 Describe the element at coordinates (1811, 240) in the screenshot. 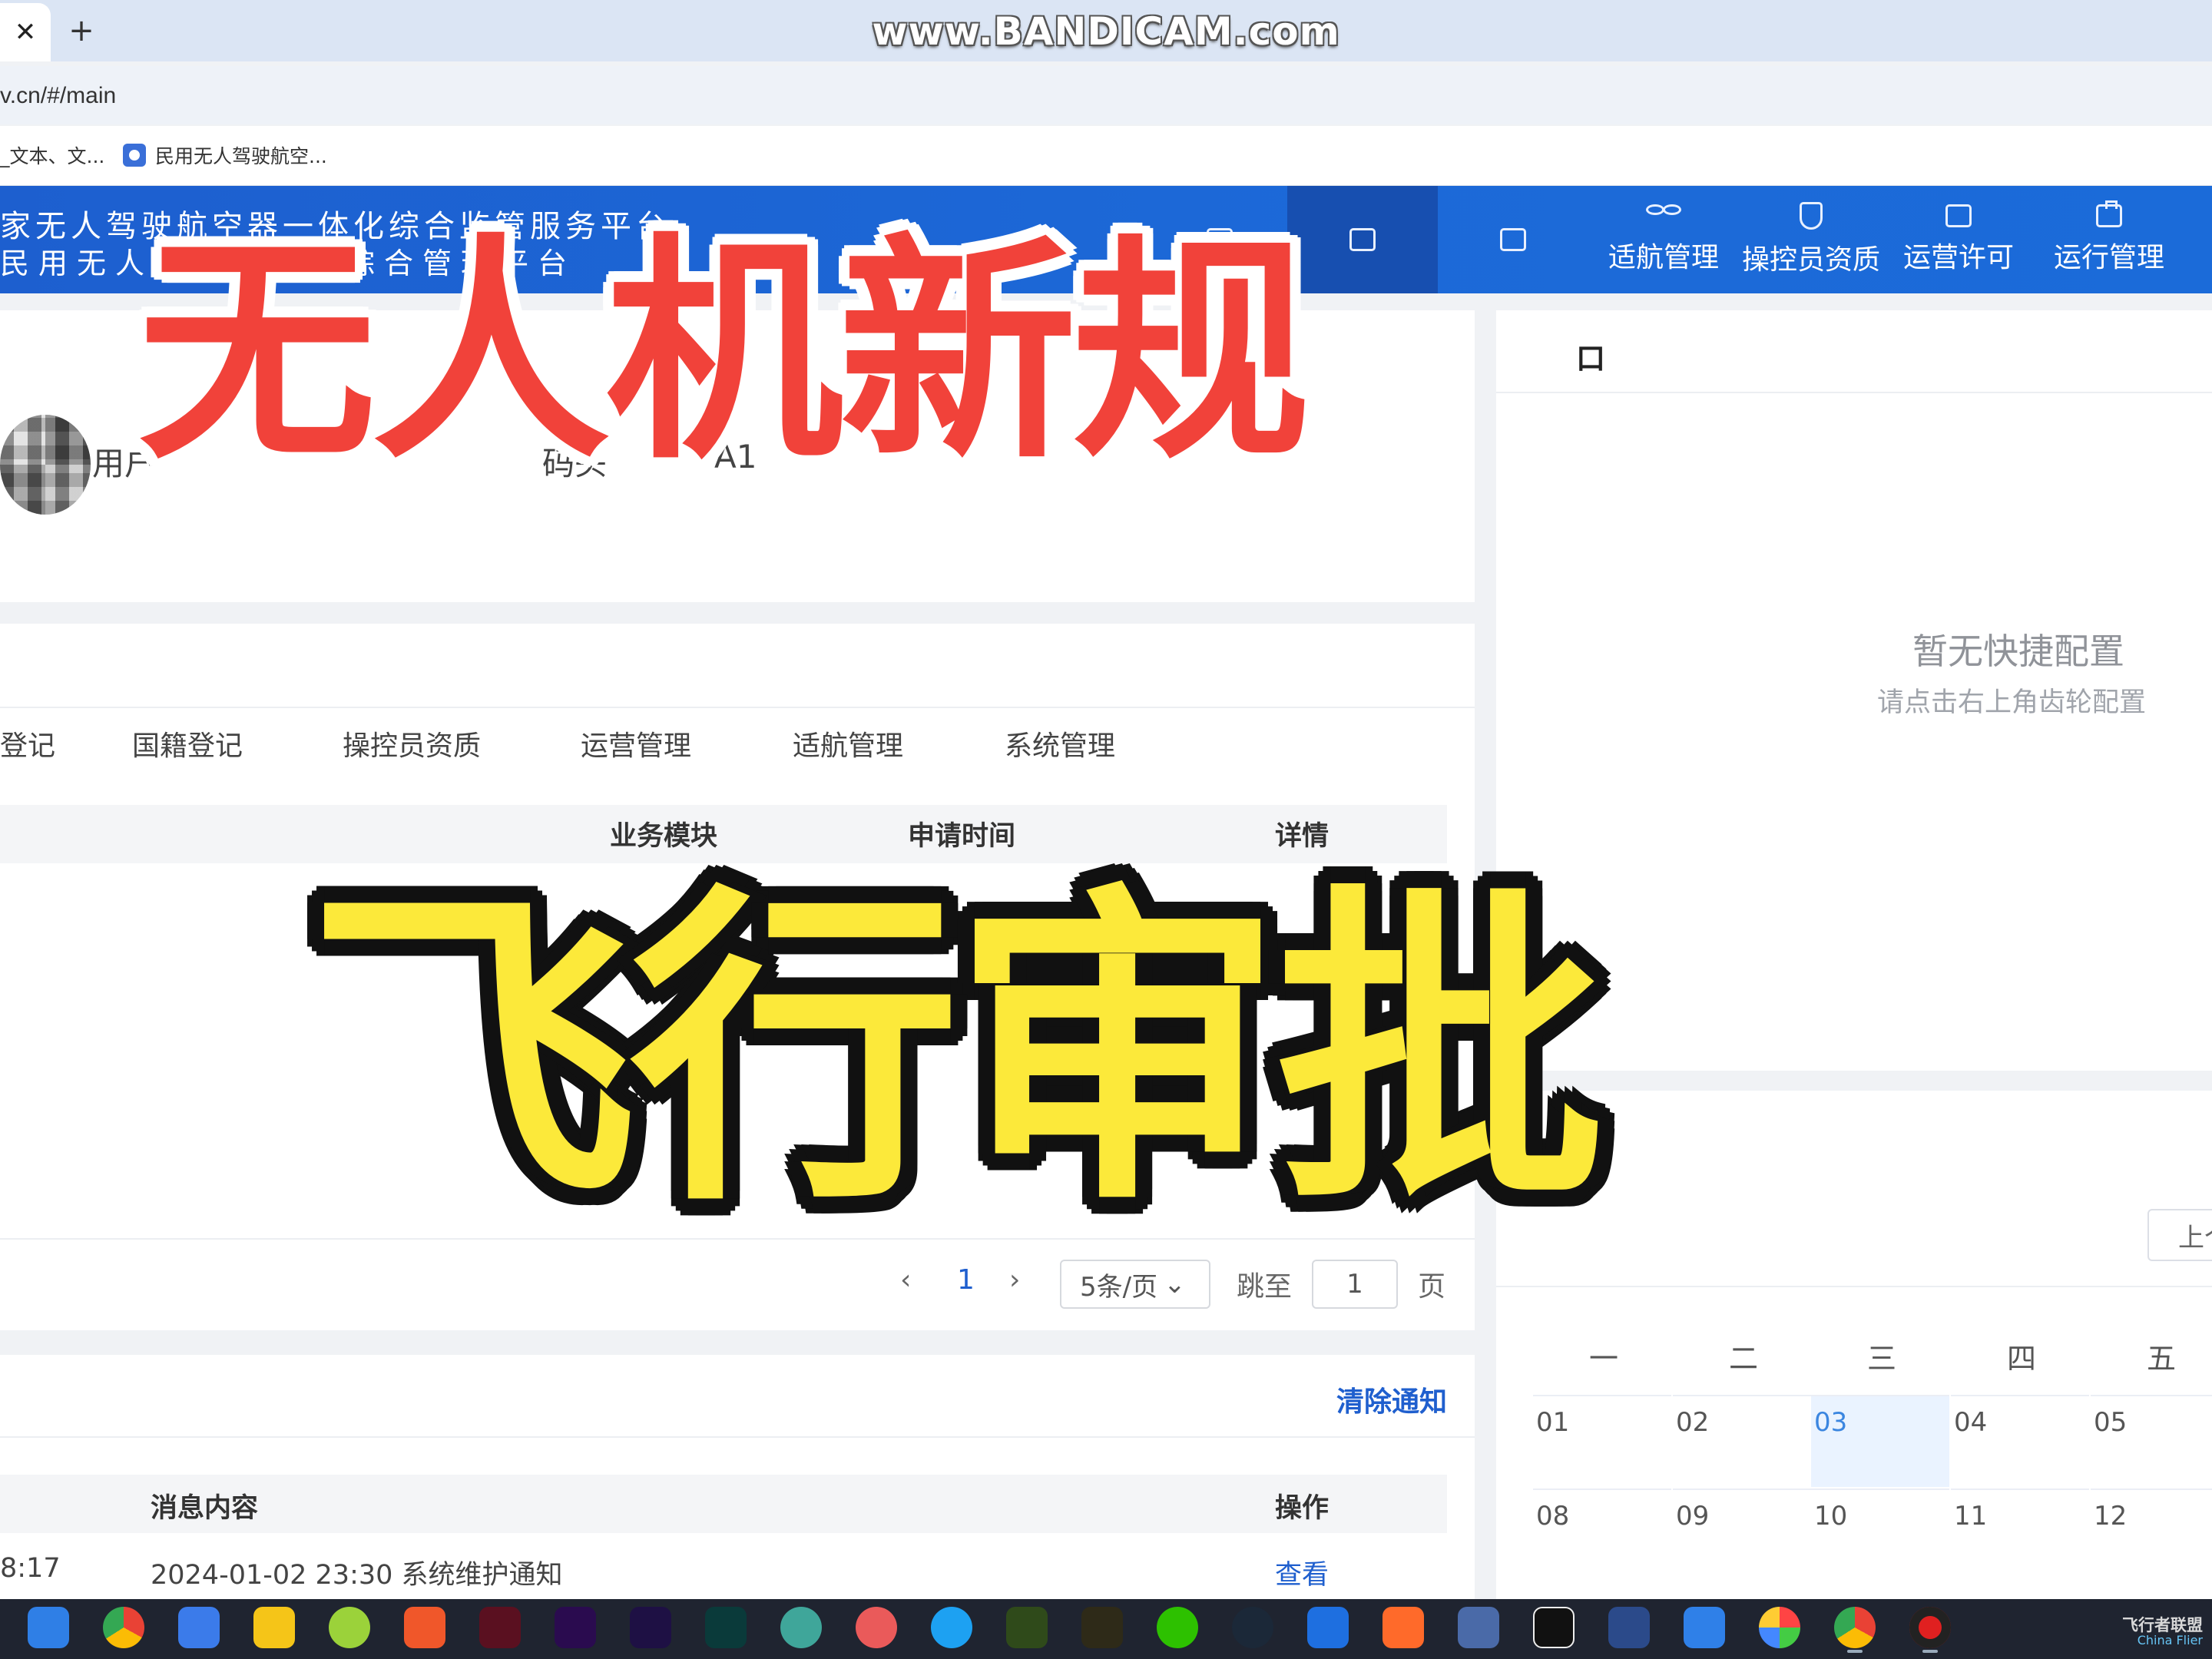

I see `nav-item-pilot-qualification: 操控员资质` at that location.